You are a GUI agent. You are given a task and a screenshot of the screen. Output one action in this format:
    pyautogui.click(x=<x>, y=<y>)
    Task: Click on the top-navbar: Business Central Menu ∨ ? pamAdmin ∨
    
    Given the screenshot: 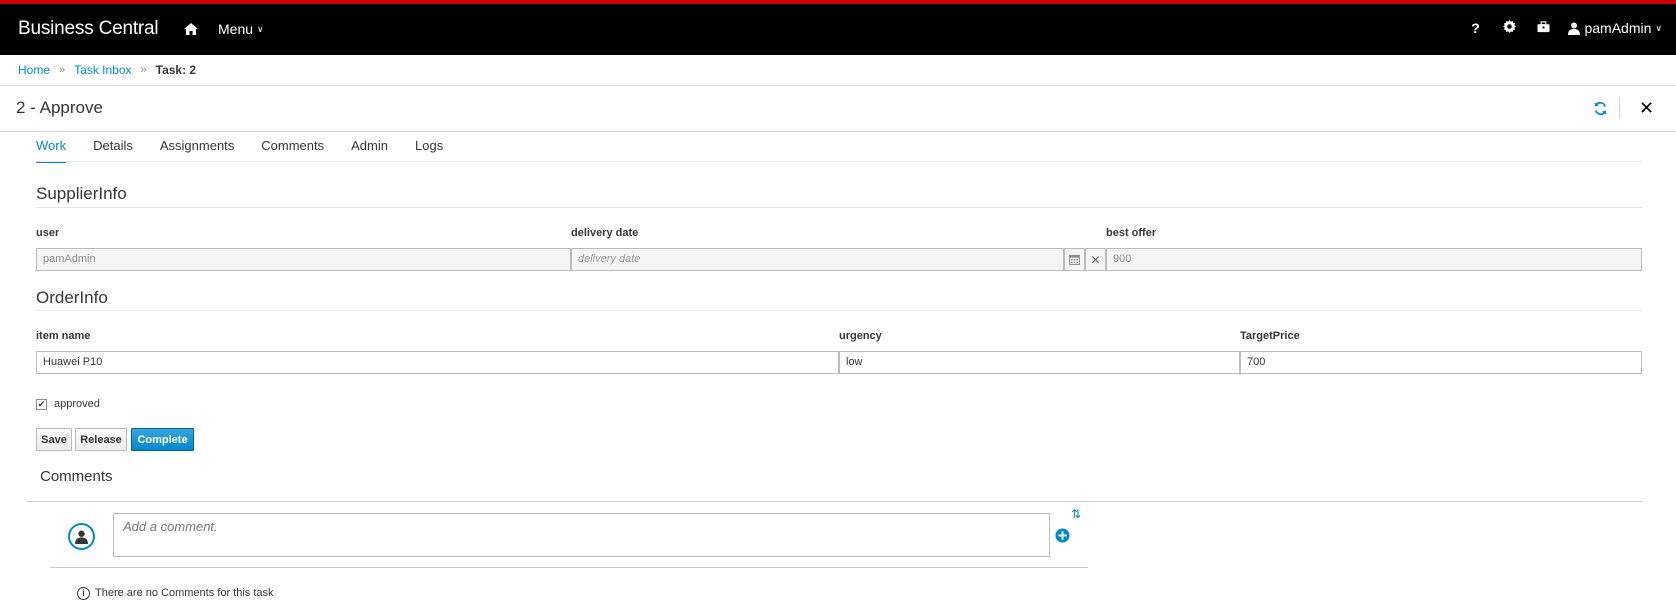 What is the action you would take?
    pyautogui.click(x=838, y=27)
    